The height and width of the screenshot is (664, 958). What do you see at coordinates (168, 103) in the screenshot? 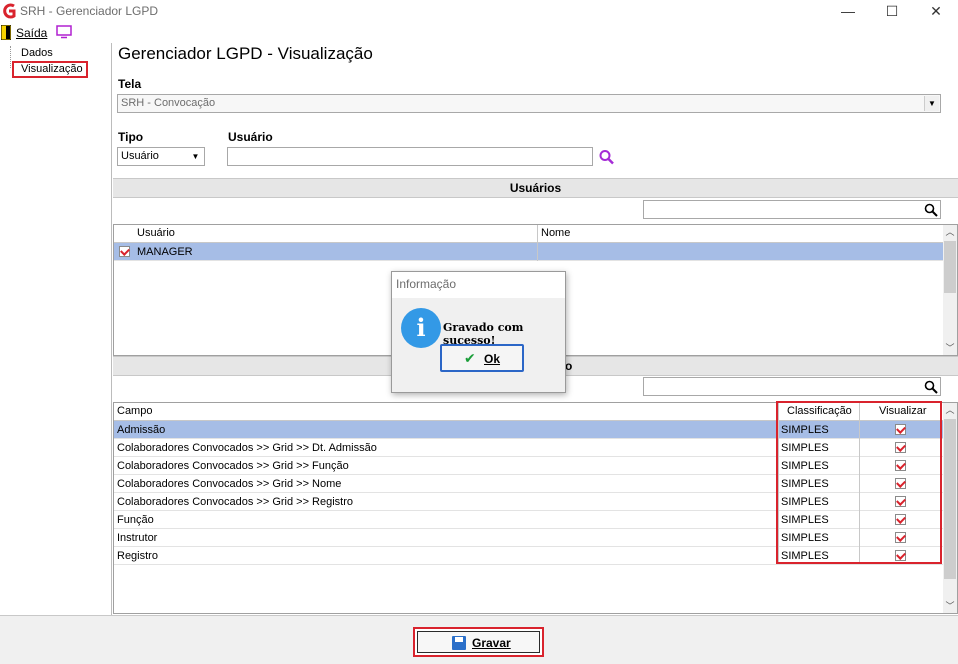
I see `tela-select-value: SRH - Convocação` at bounding box center [168, 103].